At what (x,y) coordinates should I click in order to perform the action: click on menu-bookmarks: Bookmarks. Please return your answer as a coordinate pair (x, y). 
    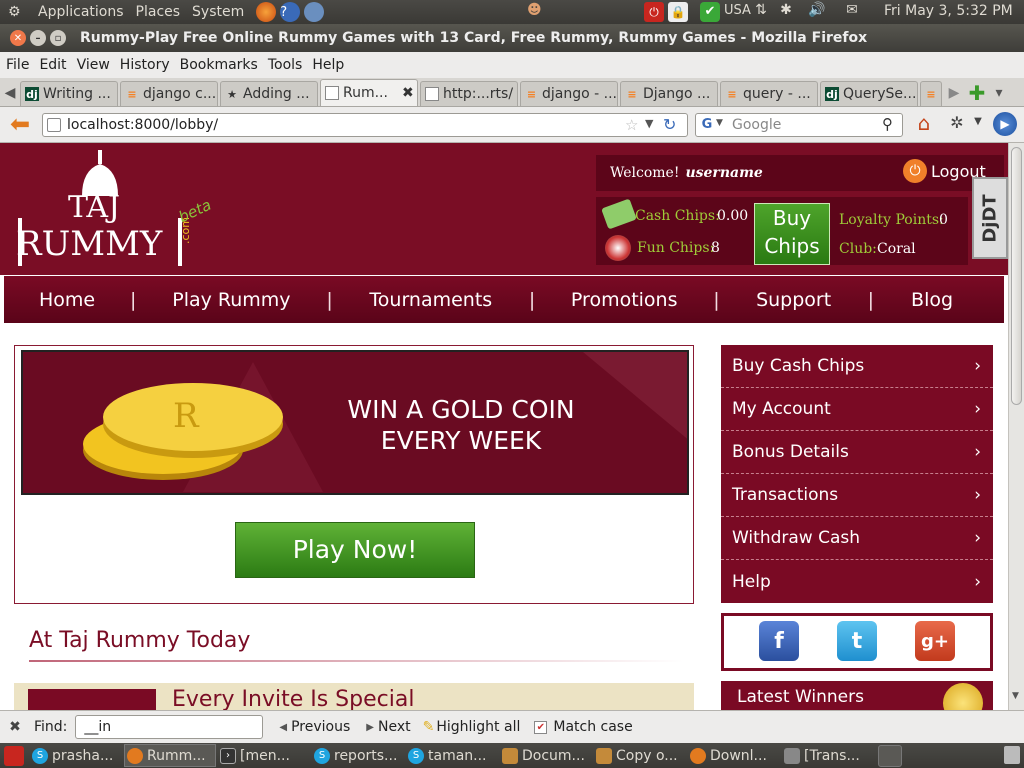
    Looking at the image, I should click on (219, 65).